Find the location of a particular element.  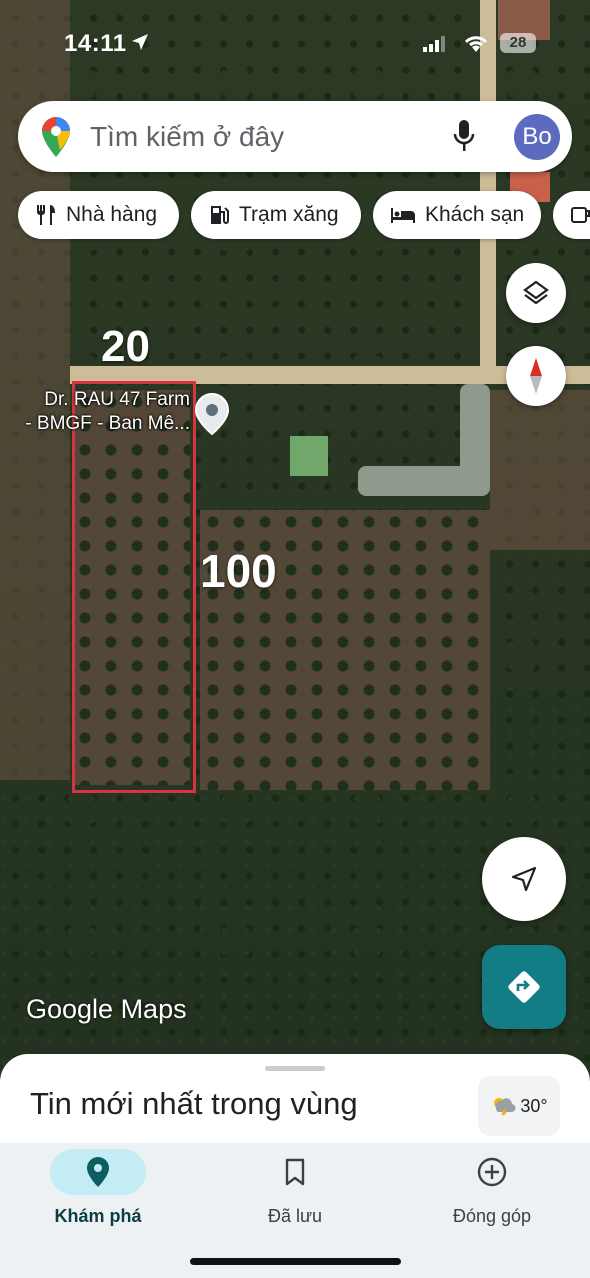

chip-label: Nhà hàng is located at coordinates (112, 214).